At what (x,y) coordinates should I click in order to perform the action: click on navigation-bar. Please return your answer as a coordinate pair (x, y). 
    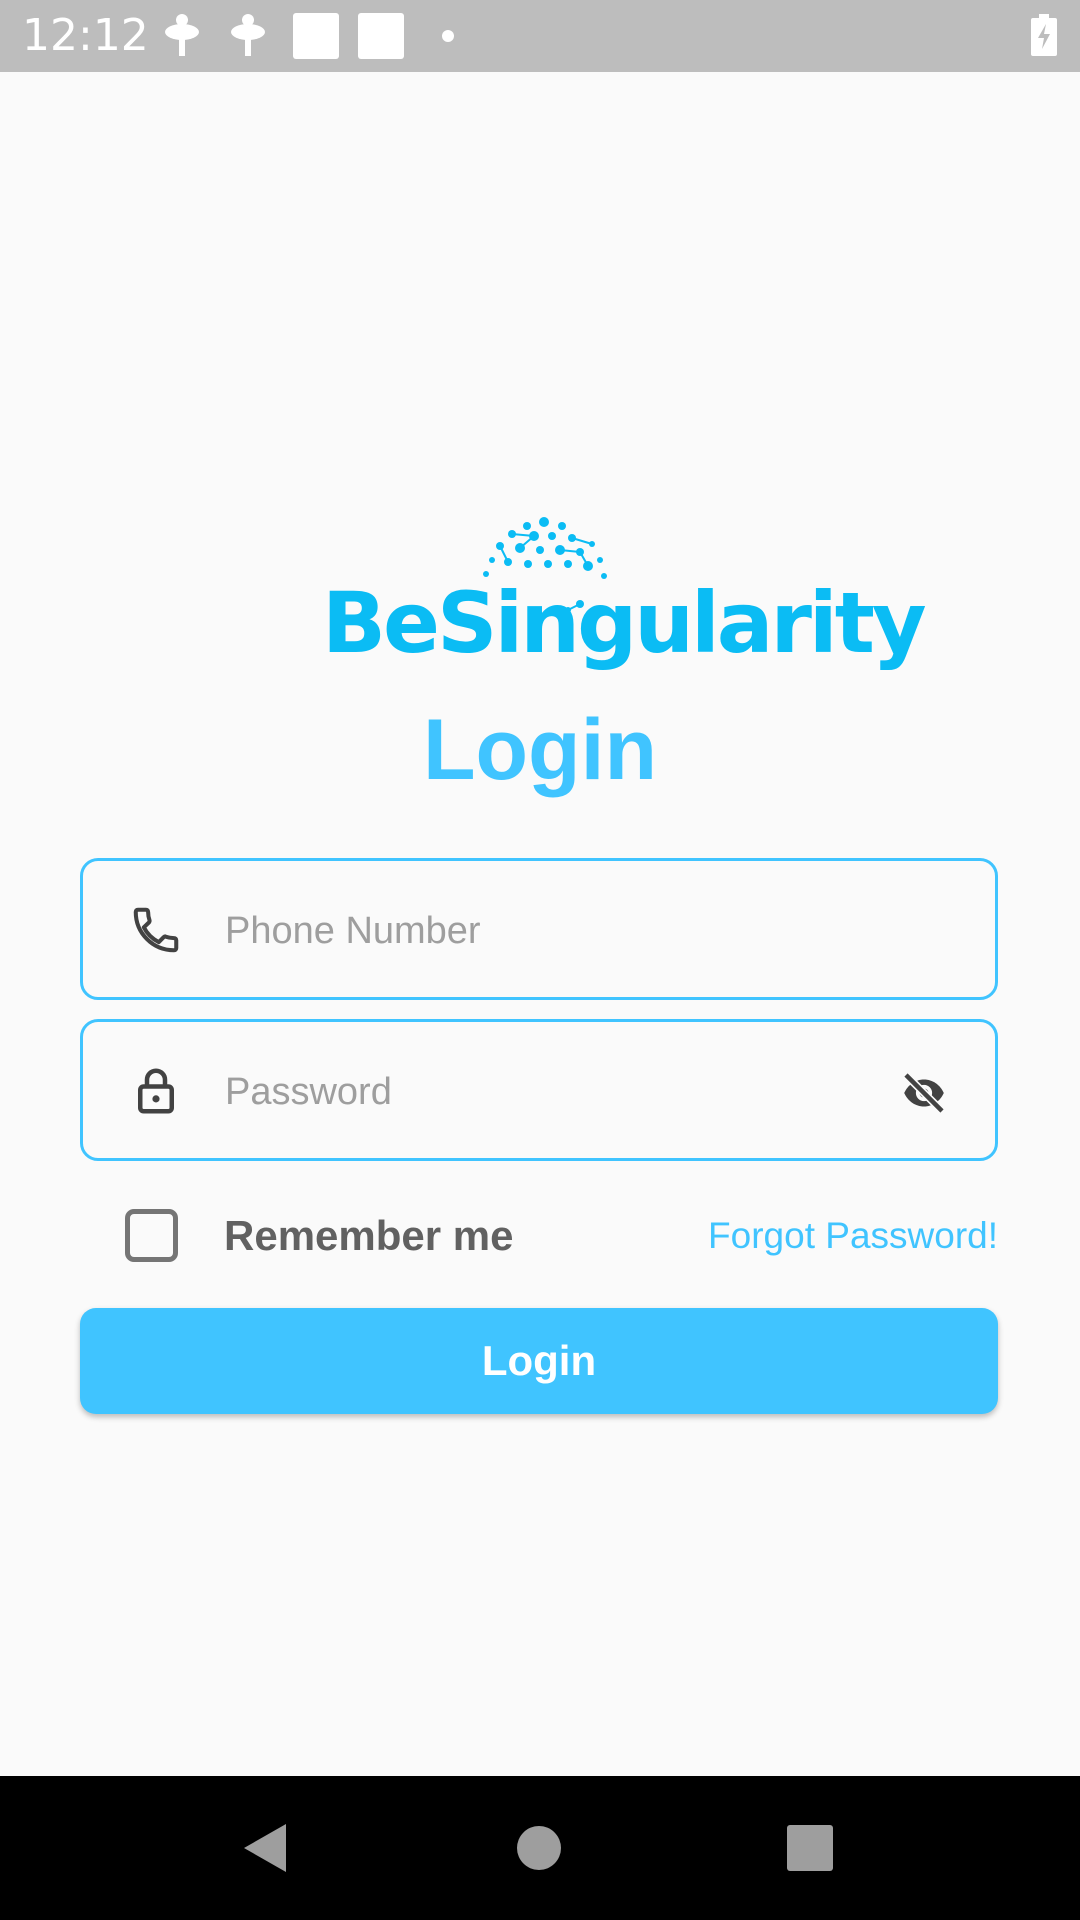
    Looking at the image, I should click on (540, 1848).